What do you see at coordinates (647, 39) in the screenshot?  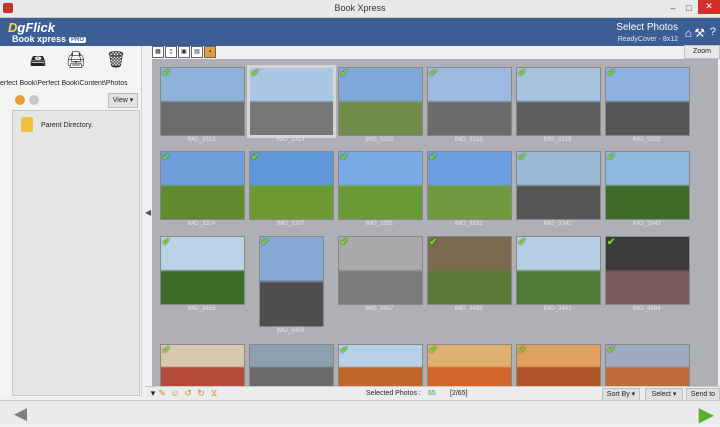 I see `product-subtitle: ReadyCover - 8x12` at bounding box center [647, 39].